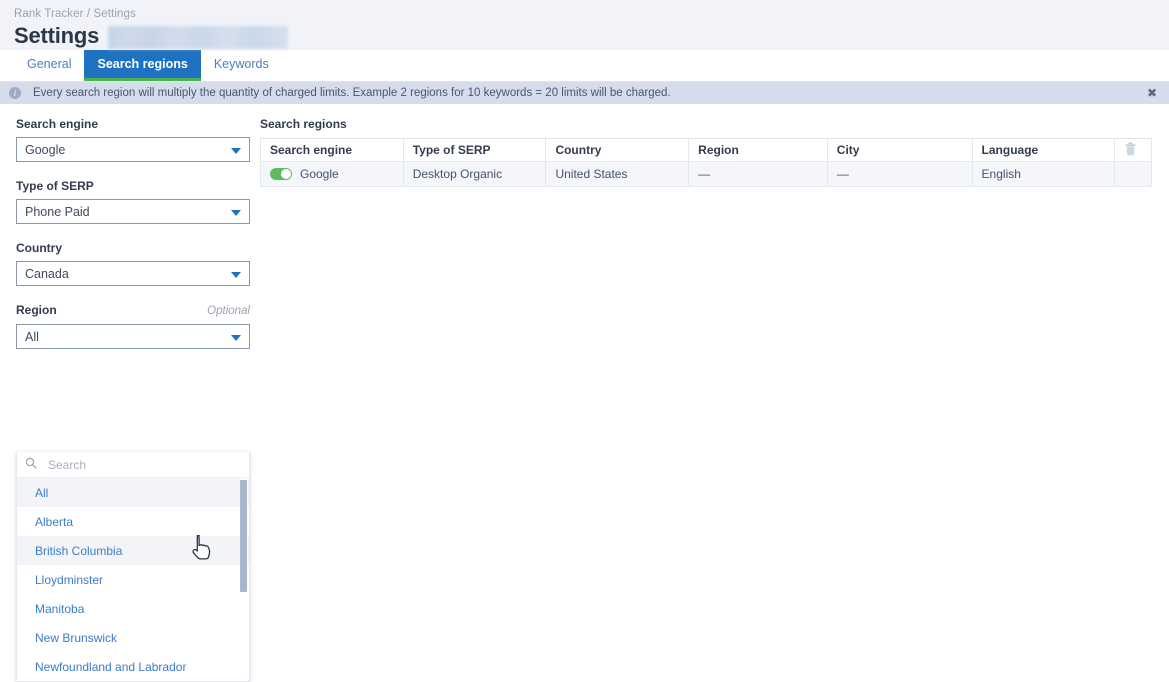  I want to click on region-dropdown-search-row, so click(133, 465).